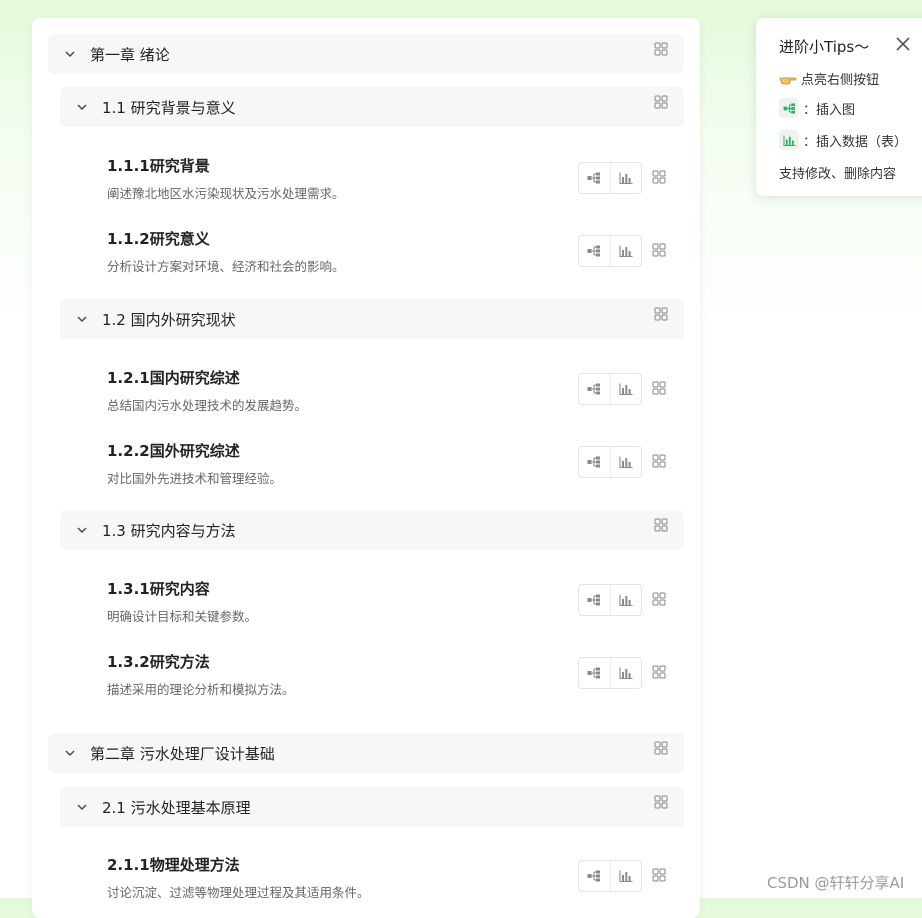  I want to click on item-description: 对比国外先进技术和管理经验。, so click(195, 478).